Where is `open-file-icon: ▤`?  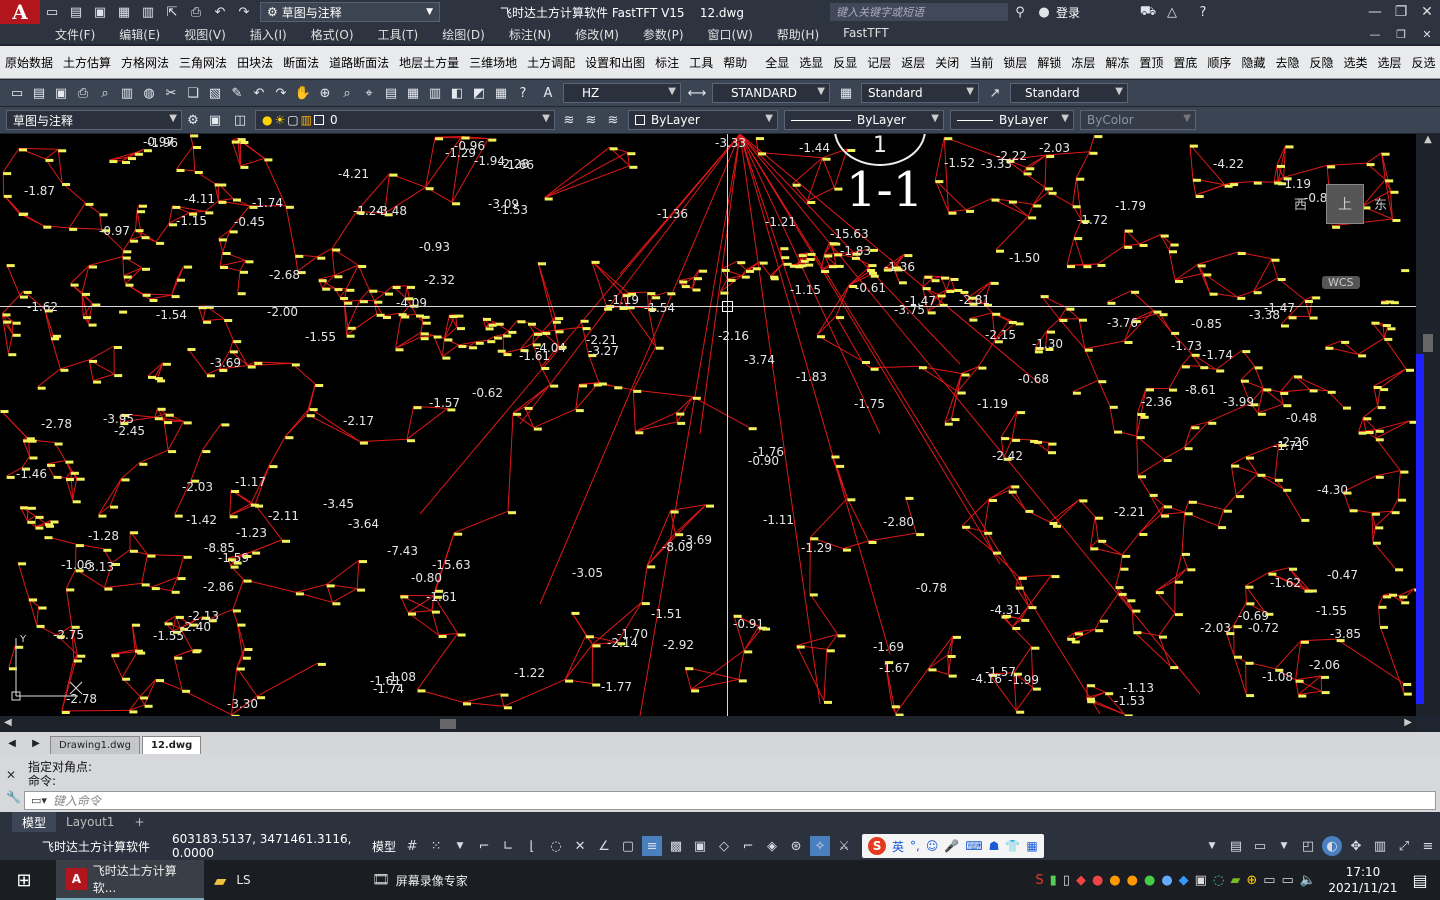 open-file-icon: ▤ is located at coordinates (76, 12).